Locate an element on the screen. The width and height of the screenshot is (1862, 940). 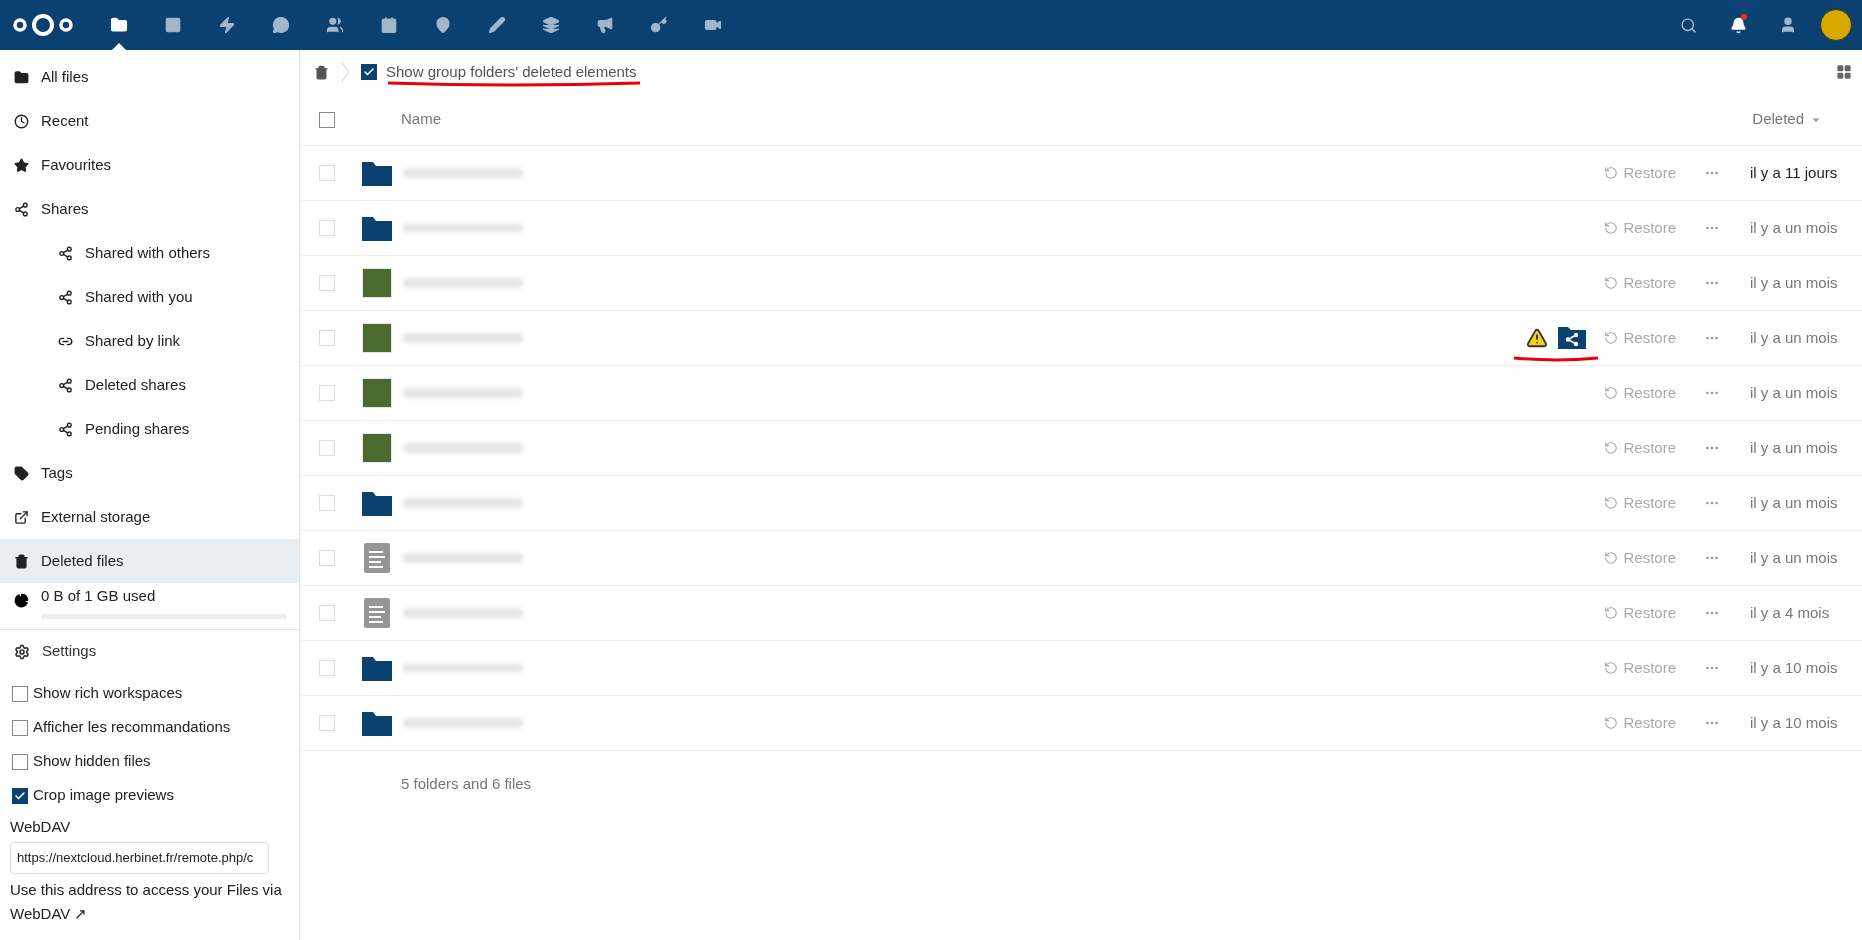
sidebar-item: Shared by link is located at coordinates (149, 341).